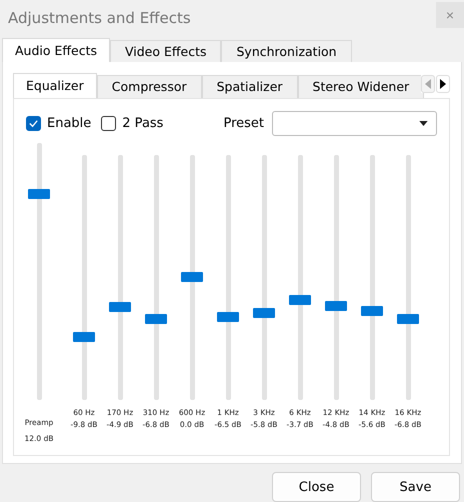 The height and width of the screenshot is (502, 464). I want to click on caret-icon, so click(423, 123).